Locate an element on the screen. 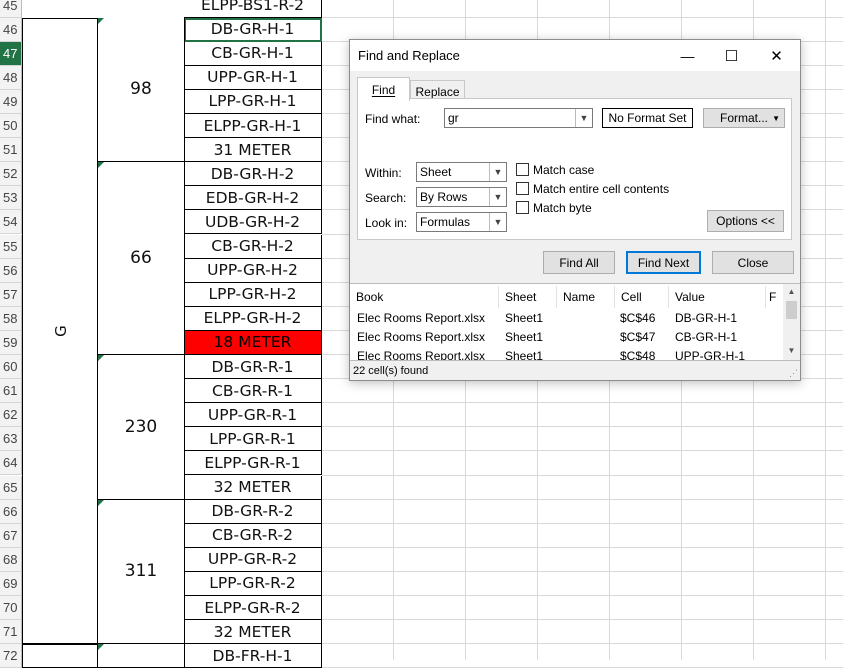  cell-c: DB-GR-H-2 is located at coordinates (253, 174).